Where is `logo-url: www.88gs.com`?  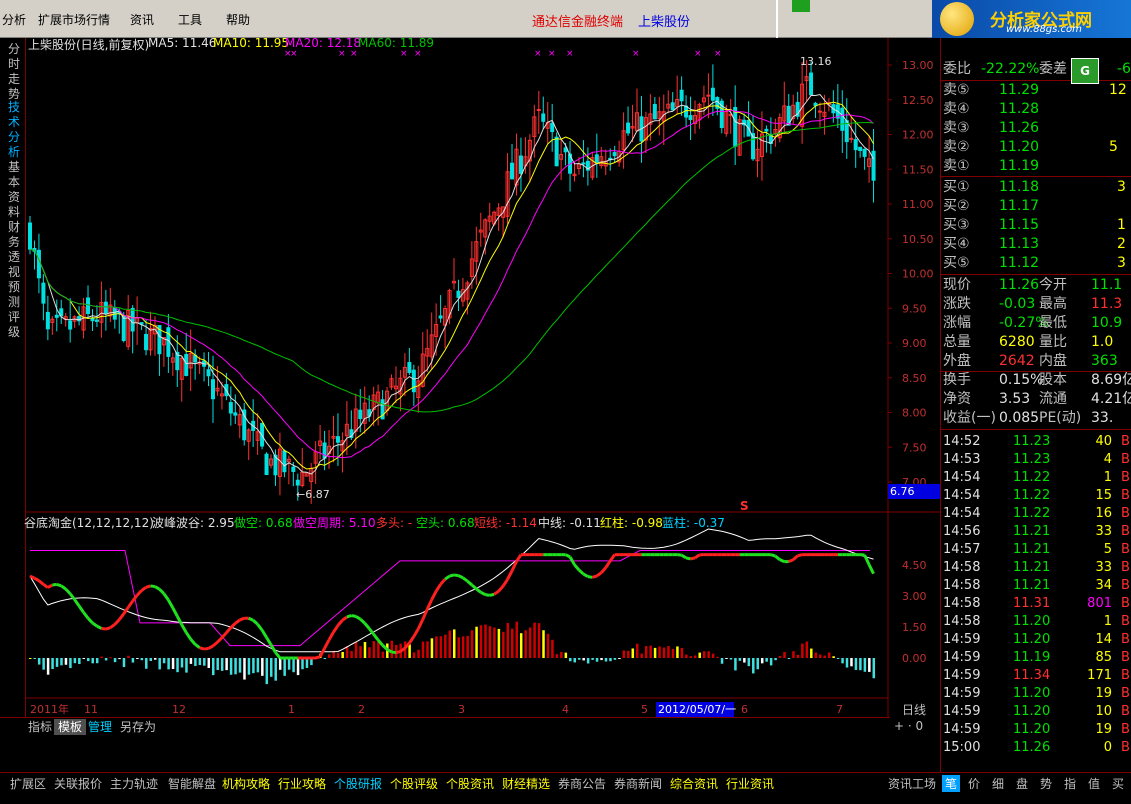 logo-url: www.88gs.com is located at coordinates (1044, 29).